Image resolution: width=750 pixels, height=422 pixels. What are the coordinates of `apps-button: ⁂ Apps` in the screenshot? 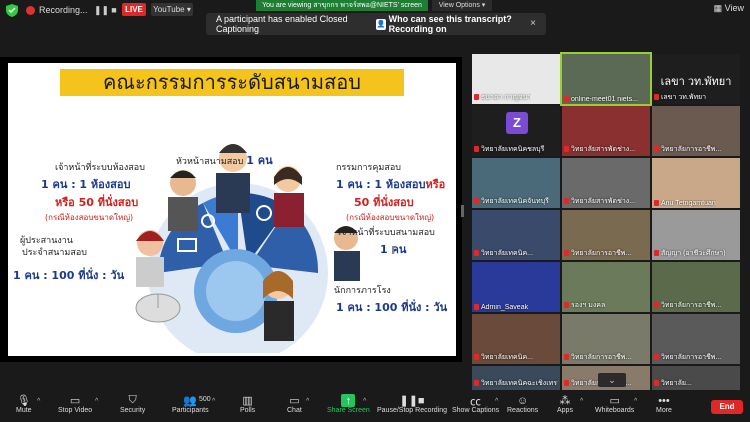 It's located at (565, 404).